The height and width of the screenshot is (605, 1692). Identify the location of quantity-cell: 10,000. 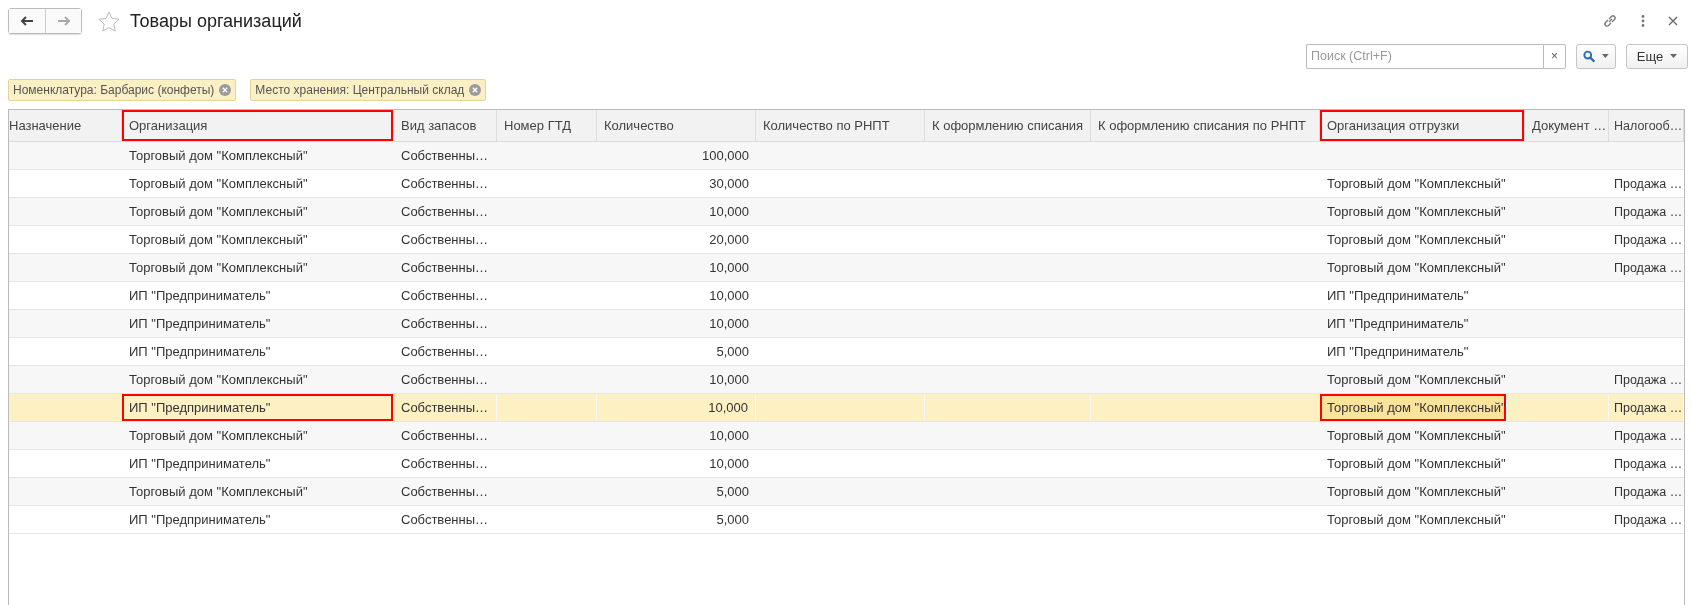
(676, 407).